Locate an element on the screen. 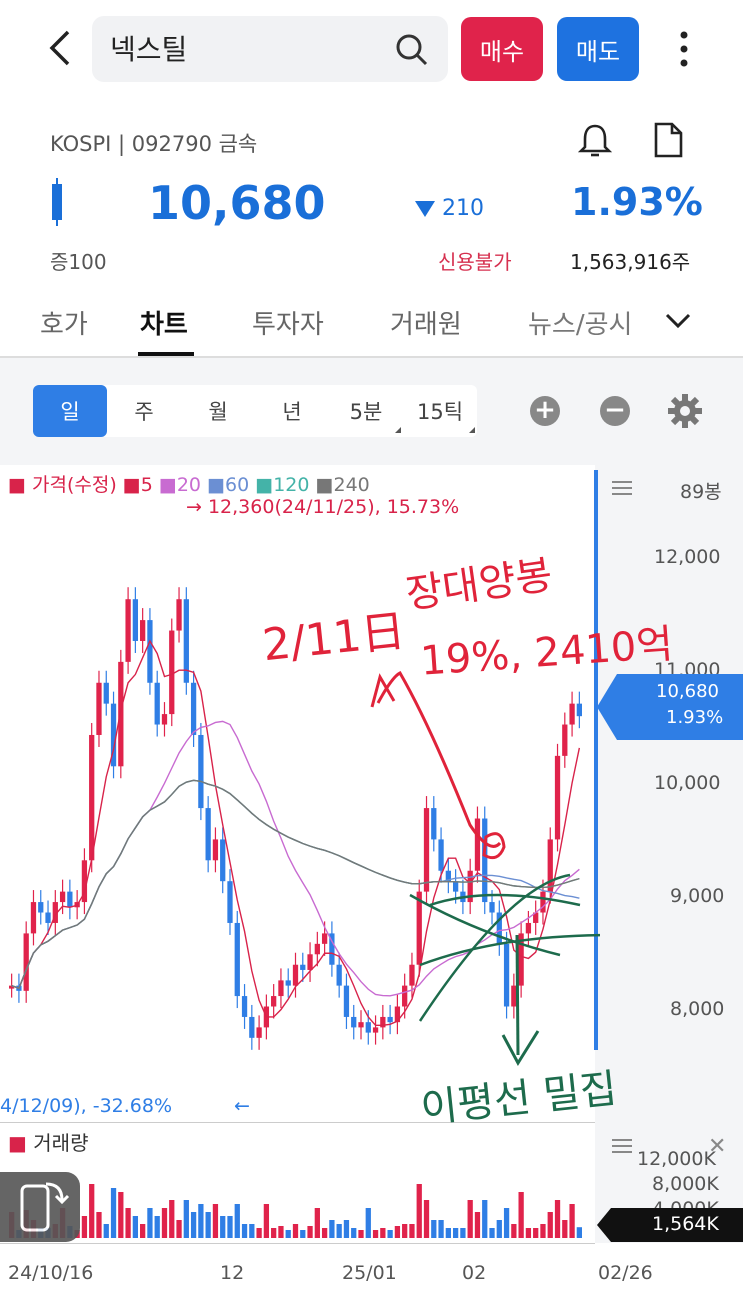  period-15tick: 15틱 is located at coordinates (440, 411).